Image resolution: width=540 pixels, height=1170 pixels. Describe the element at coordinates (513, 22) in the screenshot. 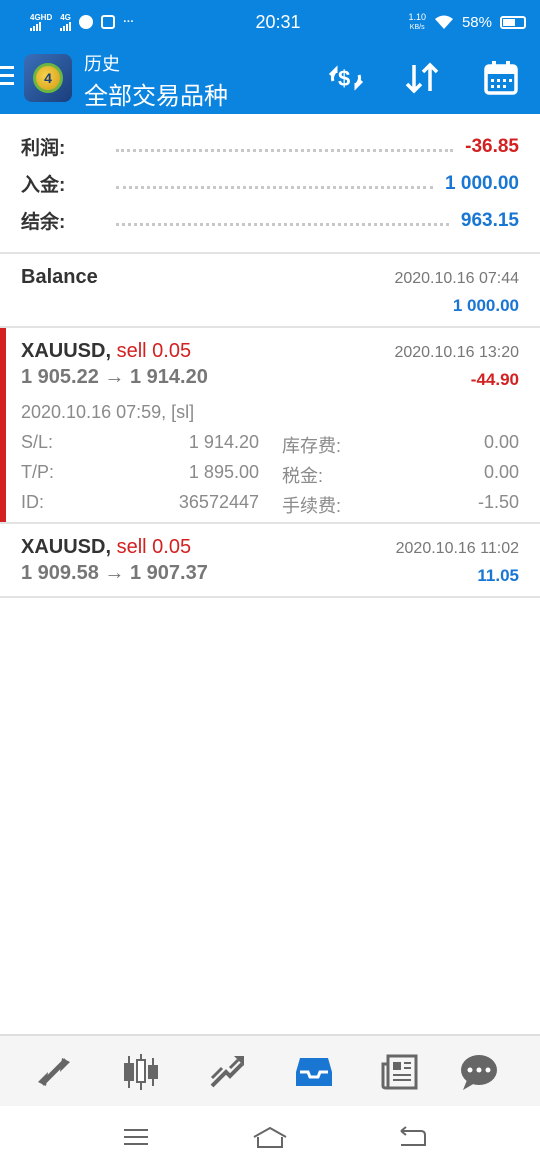

I see `battery-icon` at that location.